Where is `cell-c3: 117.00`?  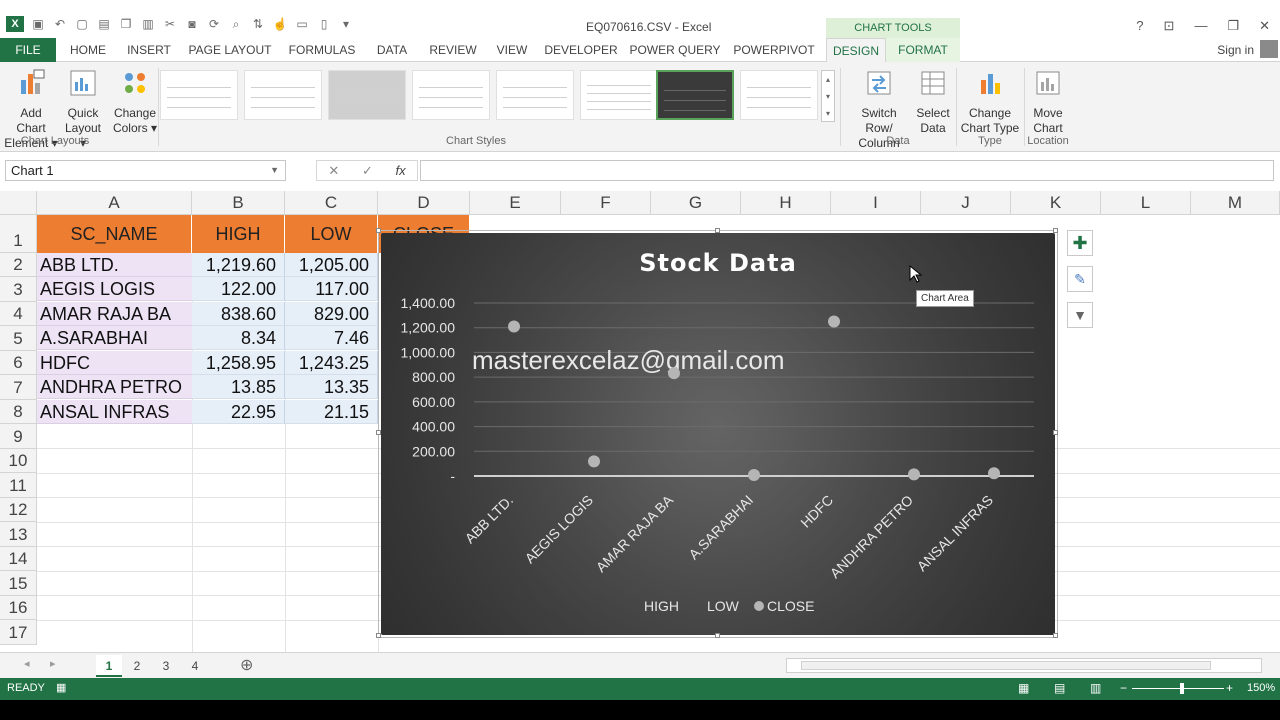 cell-c3: 117.00 is located at coordinates (331, 289).